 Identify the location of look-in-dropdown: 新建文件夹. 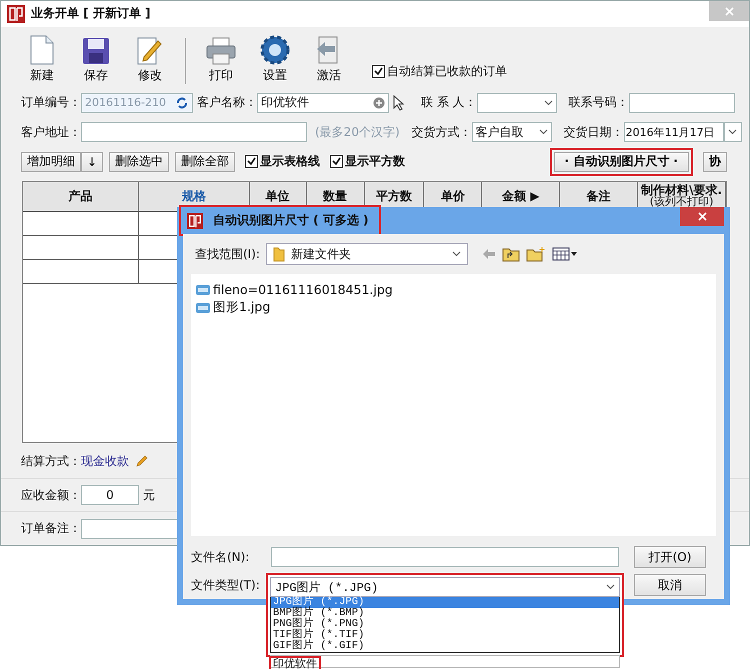
(367, 254).